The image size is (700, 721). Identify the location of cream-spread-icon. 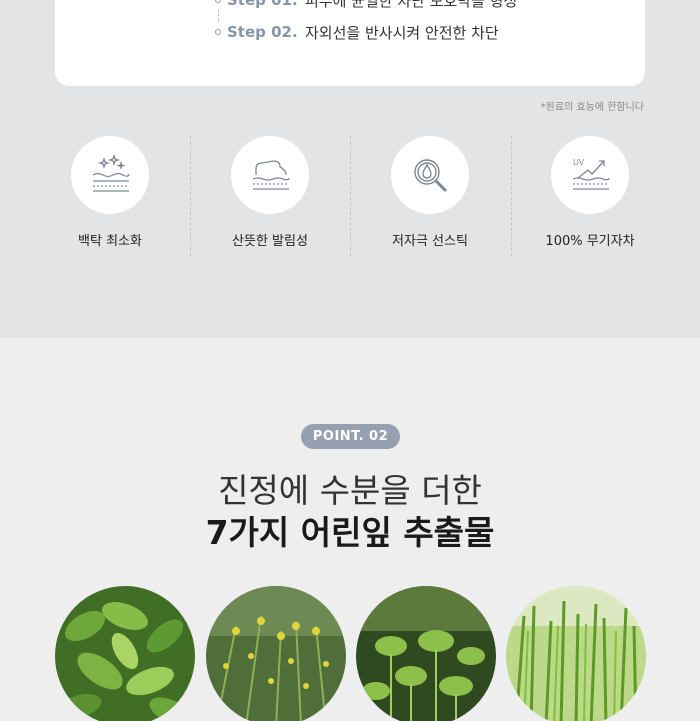
(271, 175).